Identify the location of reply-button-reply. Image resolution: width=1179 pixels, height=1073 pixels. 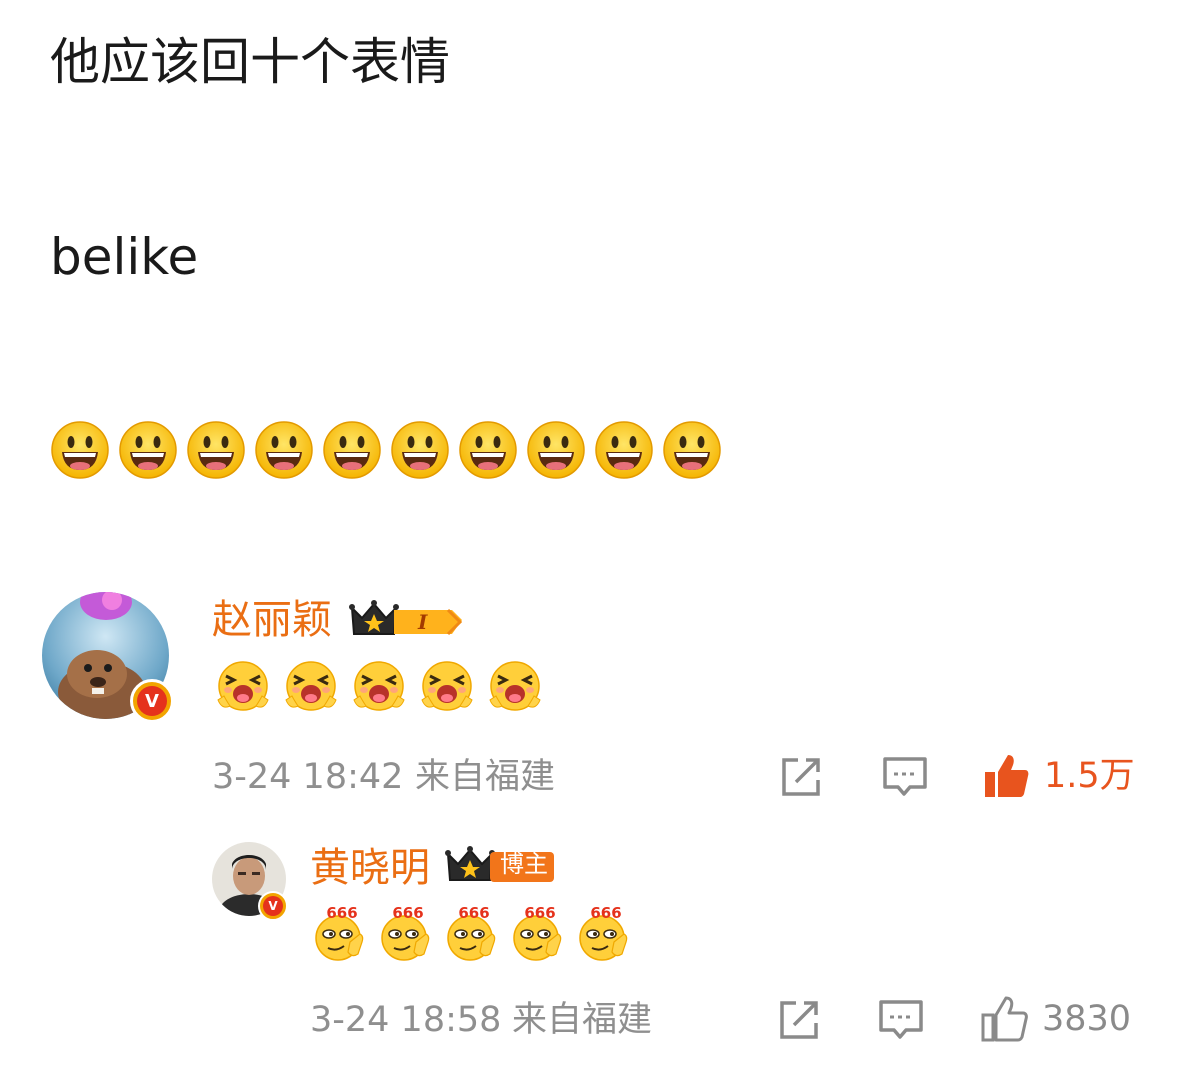
(901, 1022).